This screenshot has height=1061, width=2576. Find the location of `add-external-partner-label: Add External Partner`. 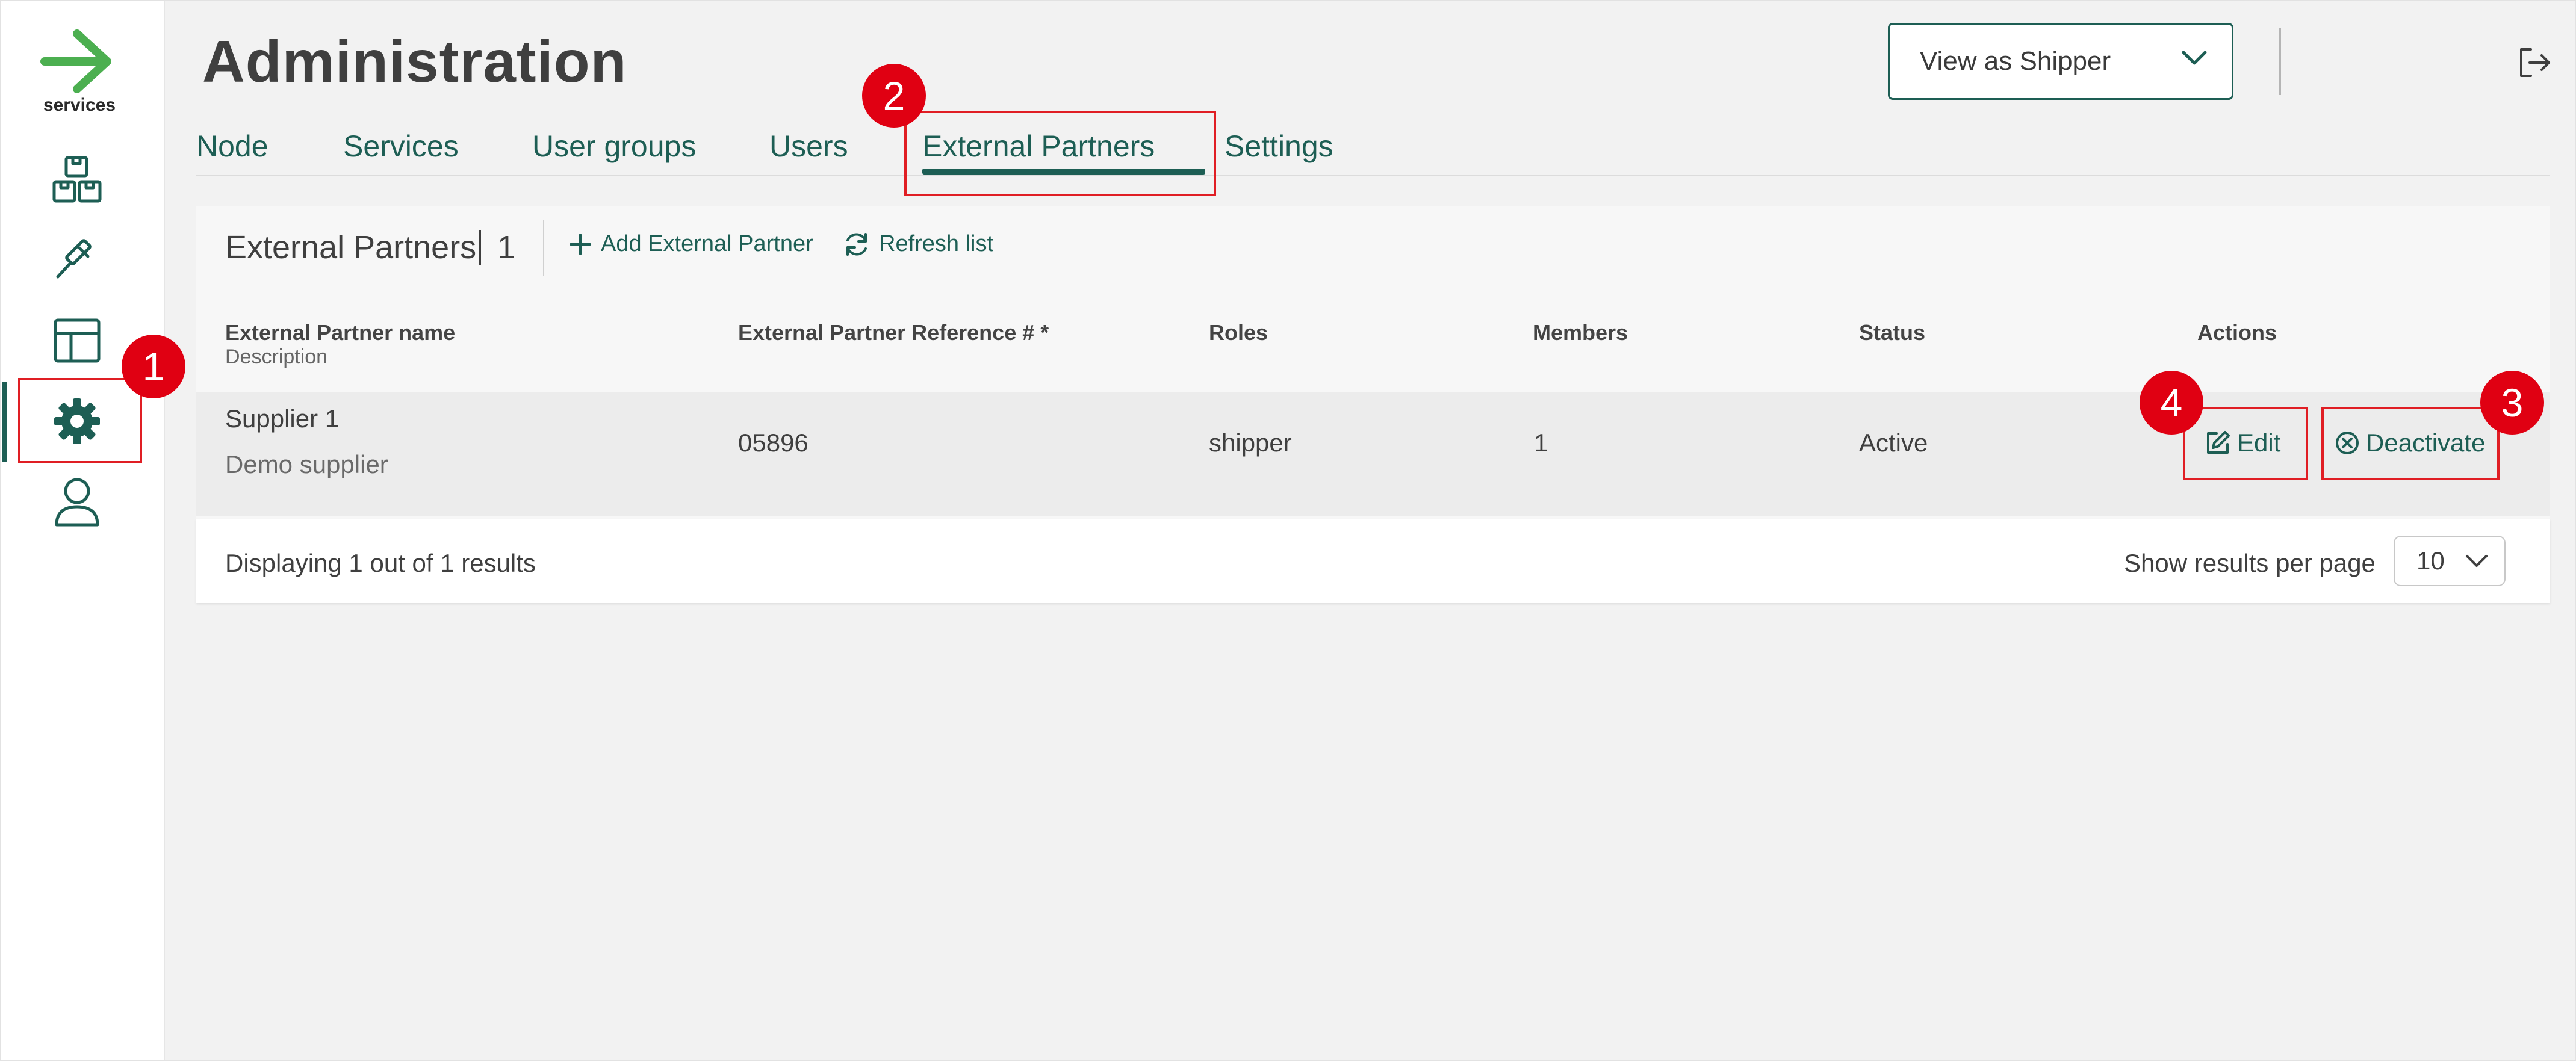

add-external-partner-label: Add External Partner is located at coordinates (707, 243).